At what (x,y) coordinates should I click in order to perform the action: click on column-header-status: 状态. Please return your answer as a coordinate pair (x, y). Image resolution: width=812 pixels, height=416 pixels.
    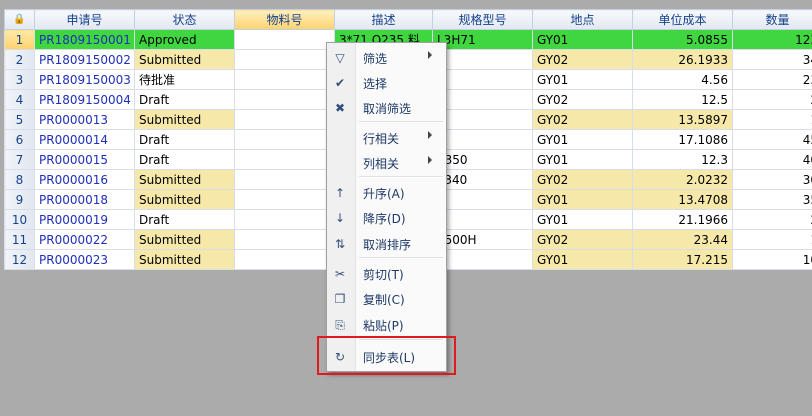
    Looking at the image, I should click on (184, 19).